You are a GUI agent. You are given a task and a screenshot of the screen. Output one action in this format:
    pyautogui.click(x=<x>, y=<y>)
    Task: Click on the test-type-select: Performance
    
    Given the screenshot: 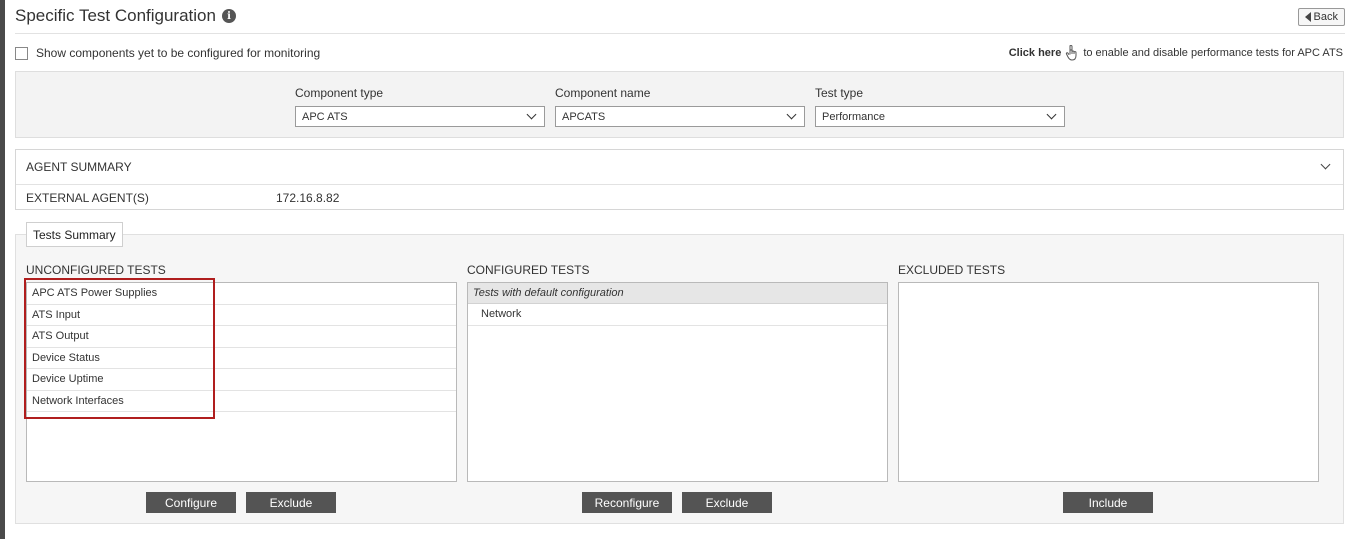 What is the action you would take?
    pyautogui.click(x=940, y=116)
    